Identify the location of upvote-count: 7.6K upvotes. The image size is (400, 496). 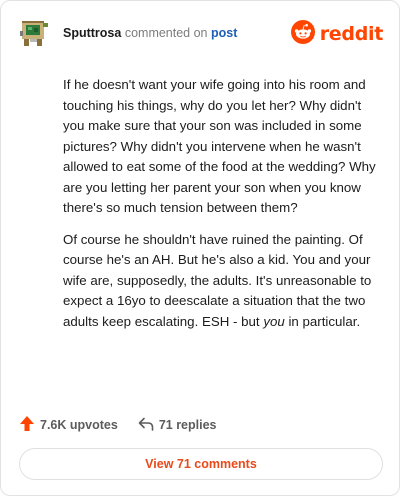
(79, 425).